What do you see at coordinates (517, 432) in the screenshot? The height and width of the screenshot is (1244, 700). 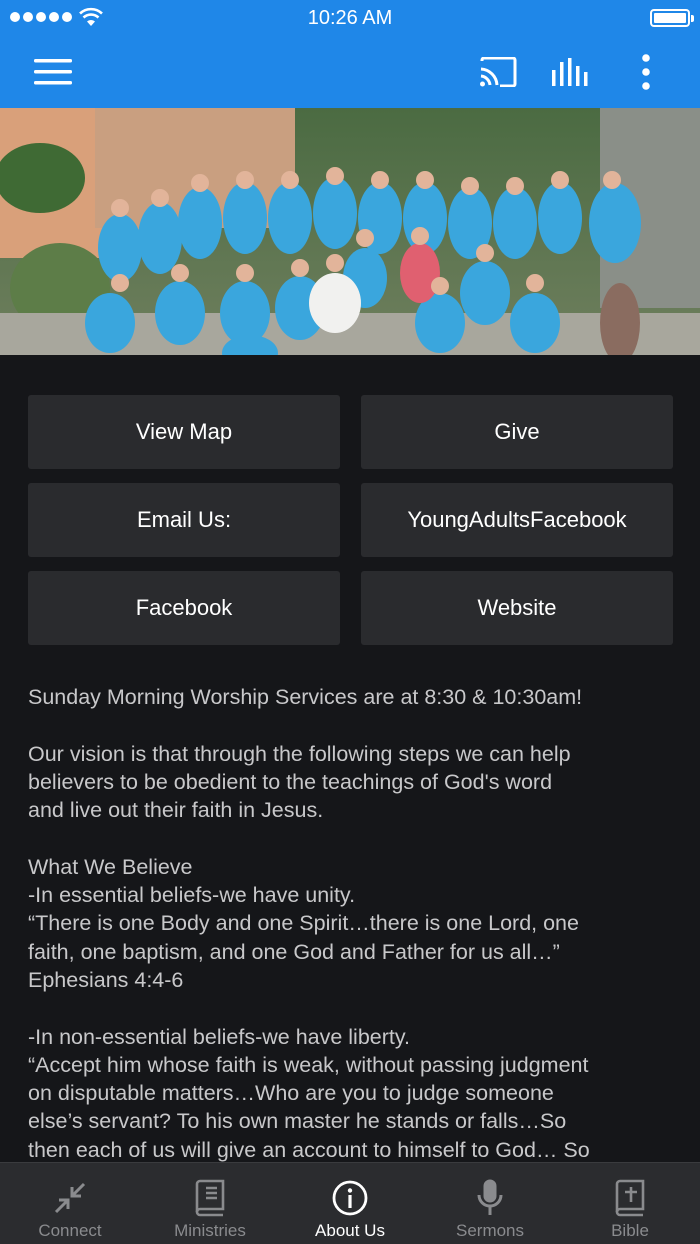 I see `give-button: Give` at bounding box center [517, 432].